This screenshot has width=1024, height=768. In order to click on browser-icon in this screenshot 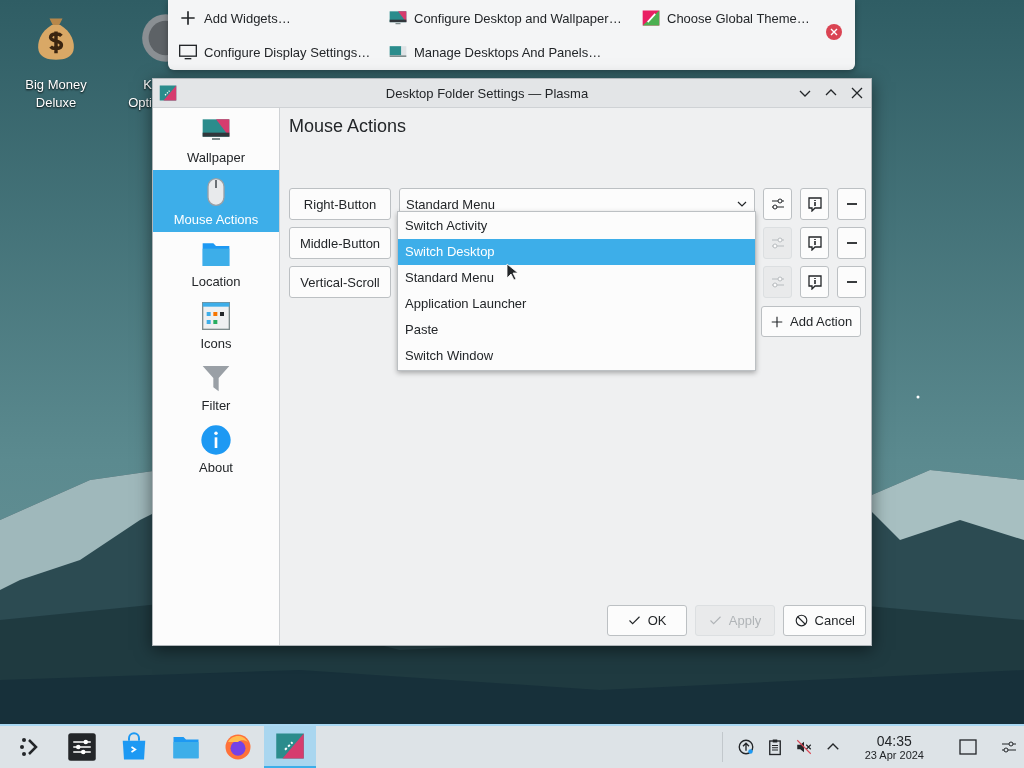, I will do `click(238, 747)`.